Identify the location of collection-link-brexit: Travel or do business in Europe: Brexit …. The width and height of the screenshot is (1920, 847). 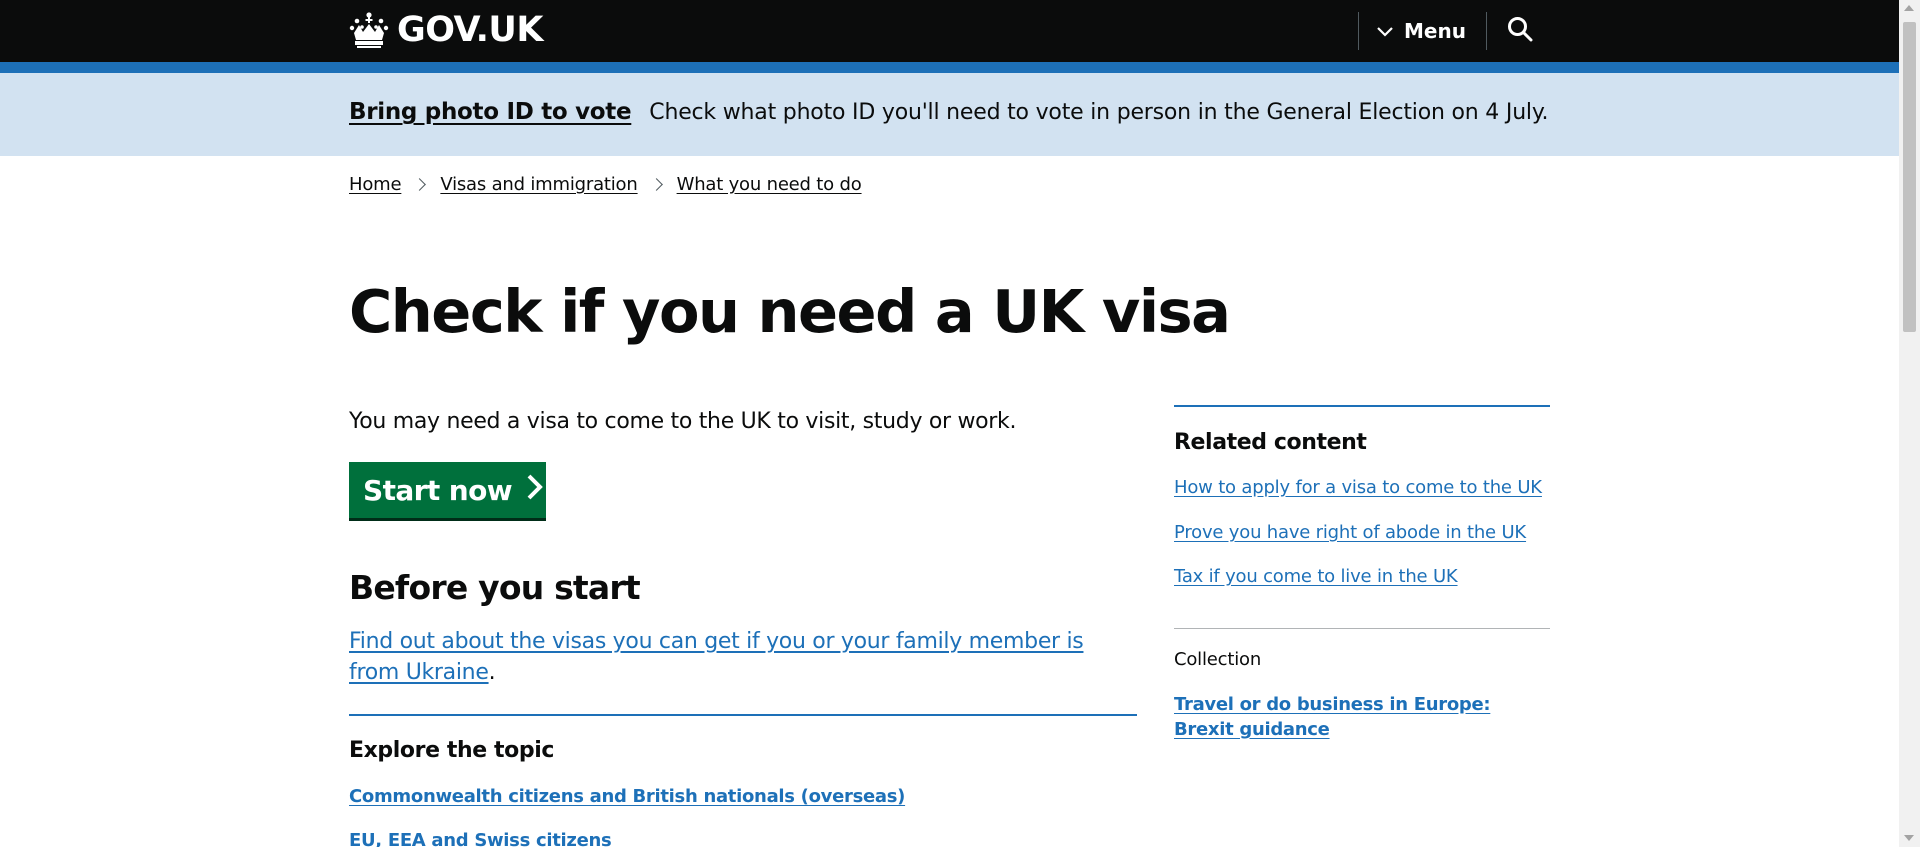
(1344, 717).